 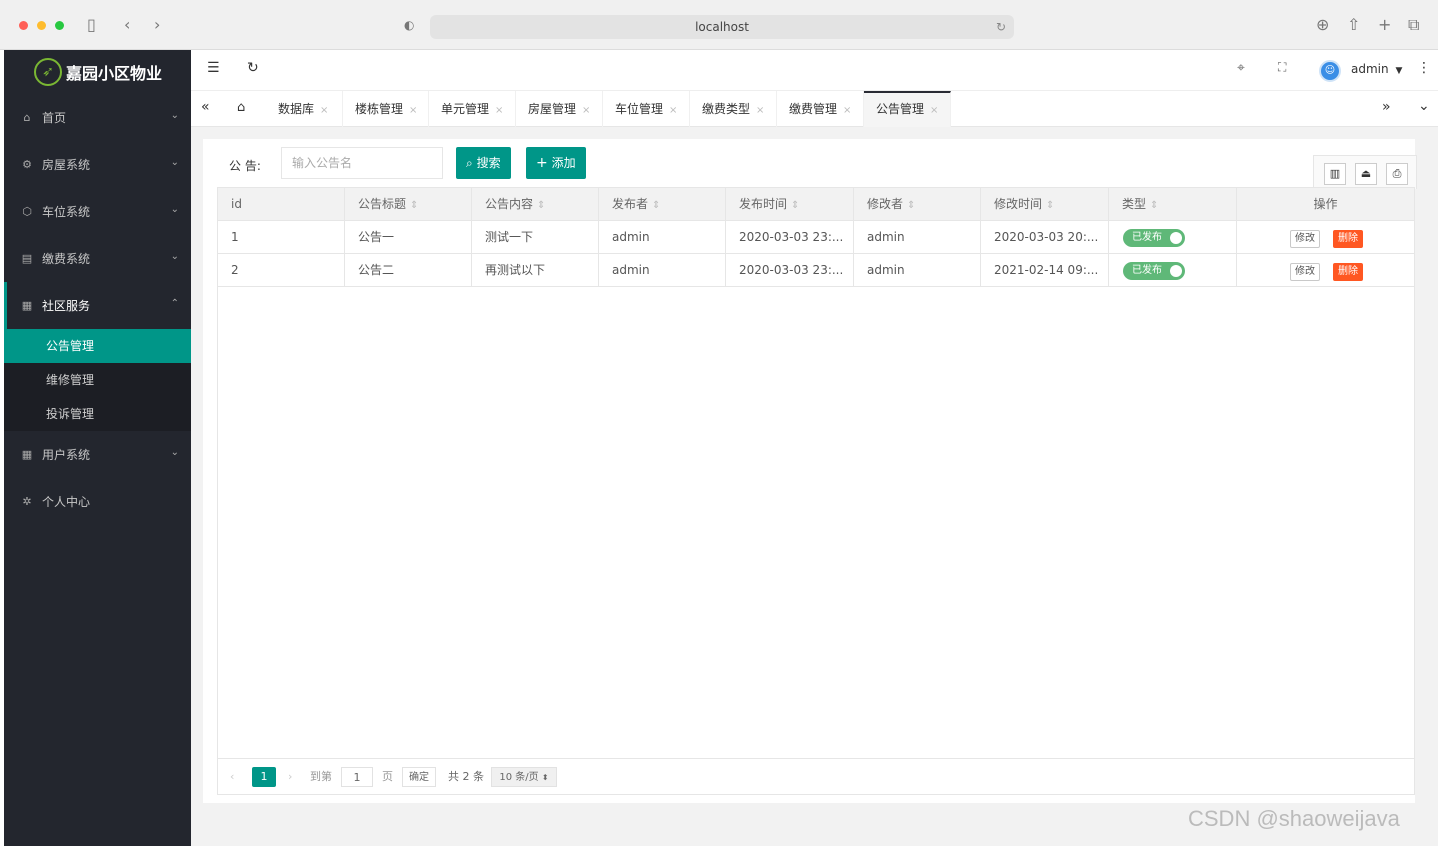 I want to click on sidebar-item-user: ▦ 用户系统 ⌄, so click(x=97, y=454).